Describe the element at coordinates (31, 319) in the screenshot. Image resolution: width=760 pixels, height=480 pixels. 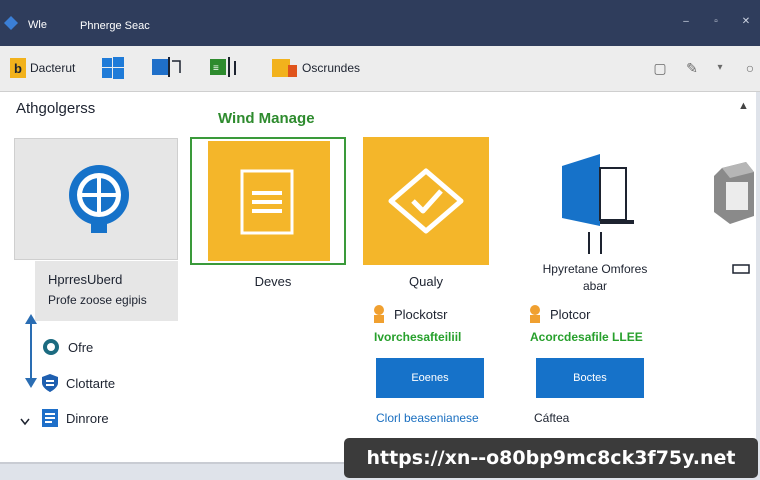
I see `up-arrow-icon` at that location.